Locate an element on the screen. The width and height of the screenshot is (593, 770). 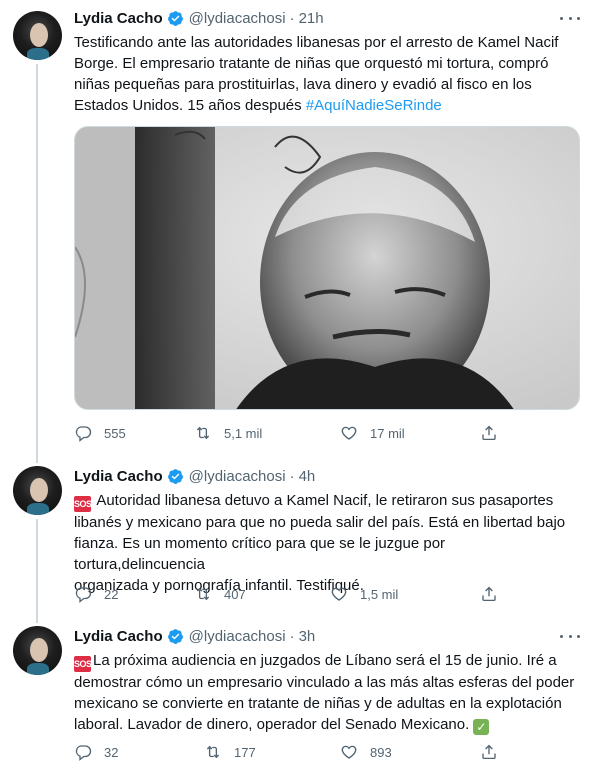
tweet-header: Lydia Cacho @lydiacachosi · 21h is located at coordinates (199, 18).